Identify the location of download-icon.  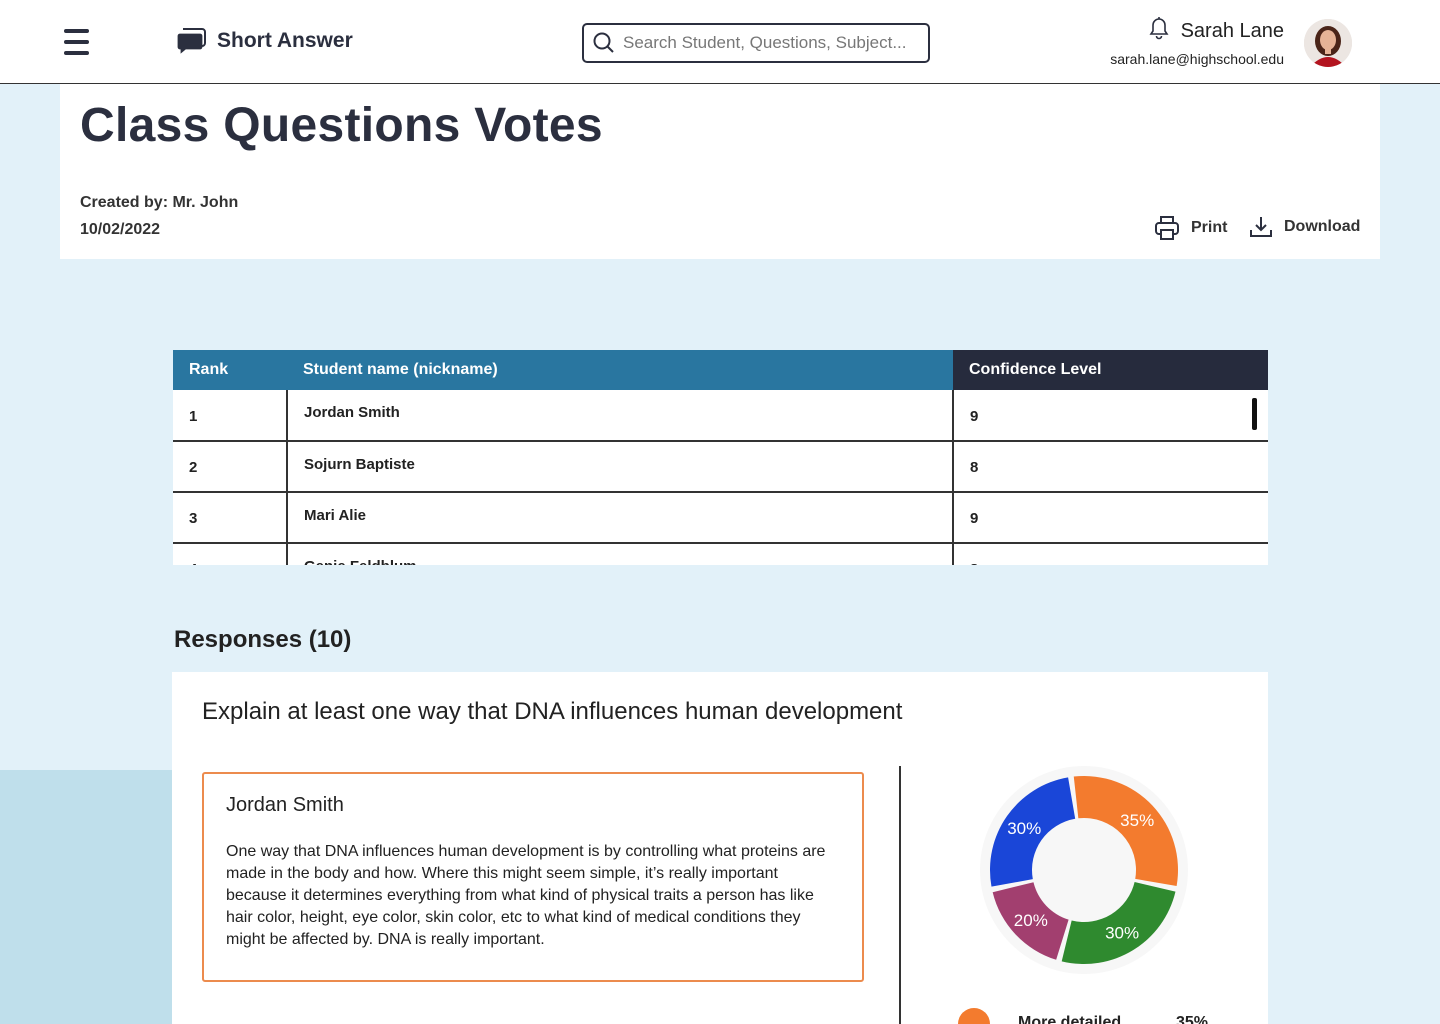
(1261, 227).